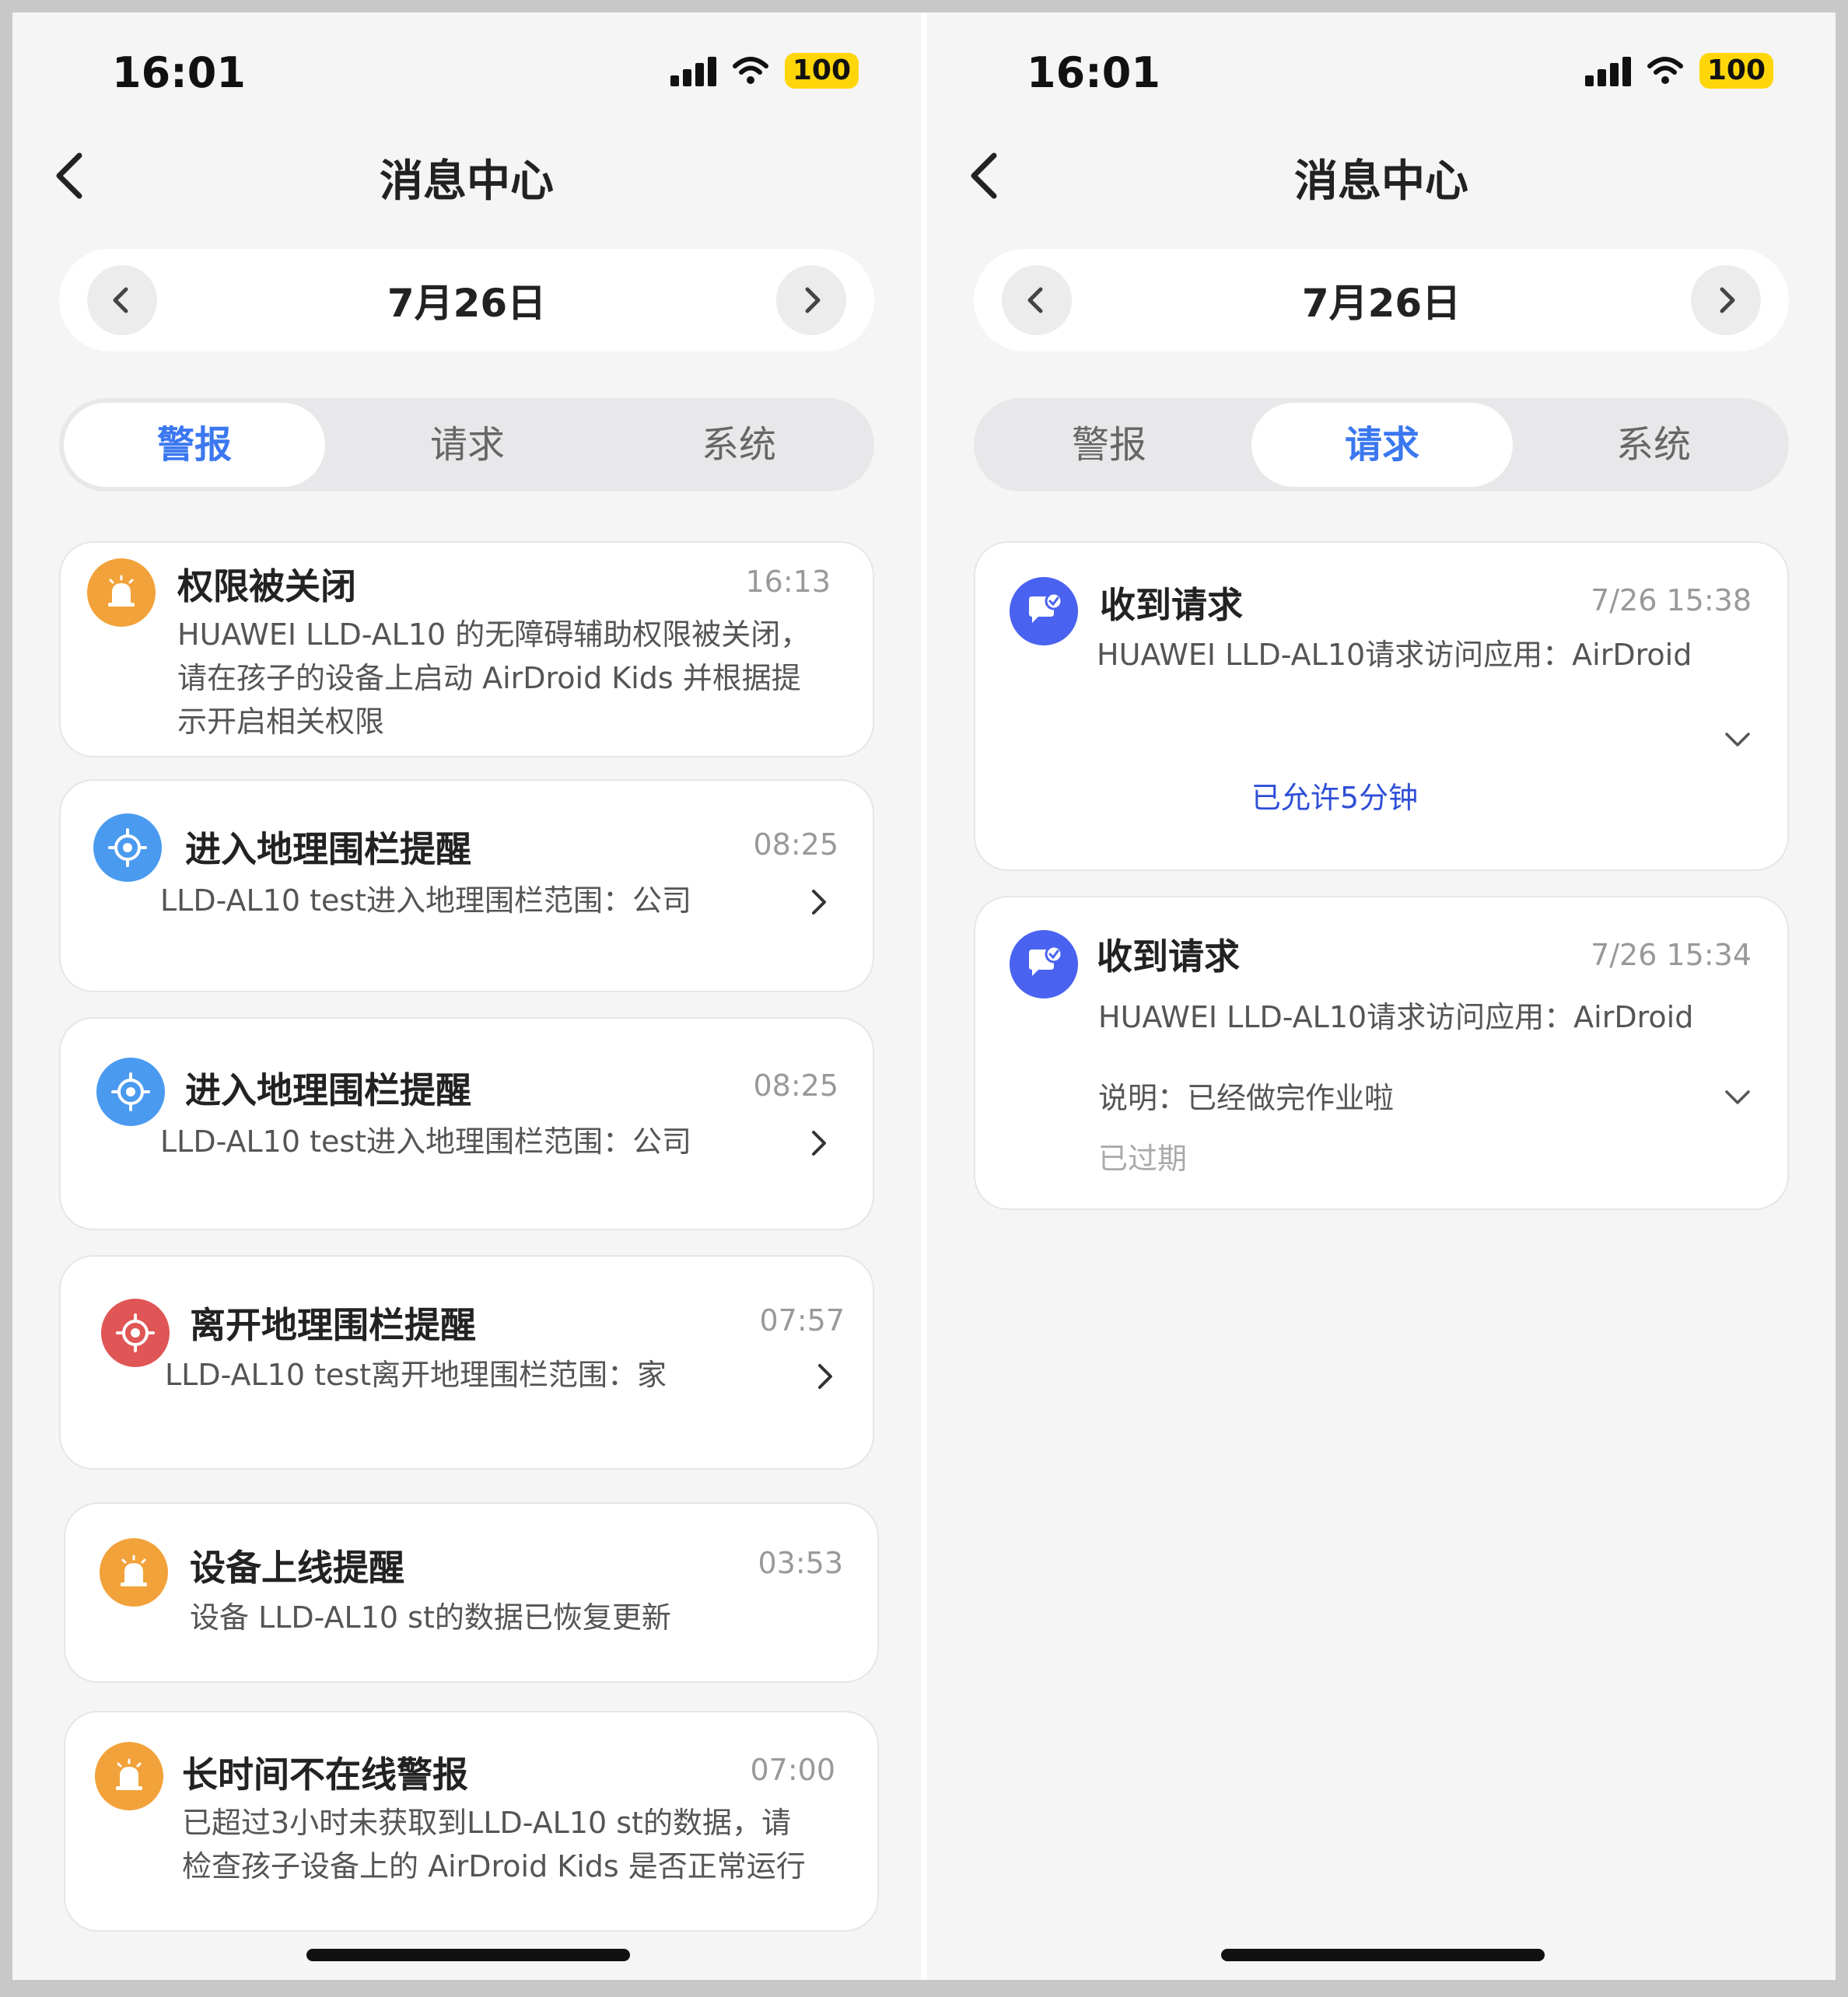  What do you see at coordinates (1143, 1159) in the screenshot?
I see `request-status-expired: 已过期` at bounding box center [1143, 1159].